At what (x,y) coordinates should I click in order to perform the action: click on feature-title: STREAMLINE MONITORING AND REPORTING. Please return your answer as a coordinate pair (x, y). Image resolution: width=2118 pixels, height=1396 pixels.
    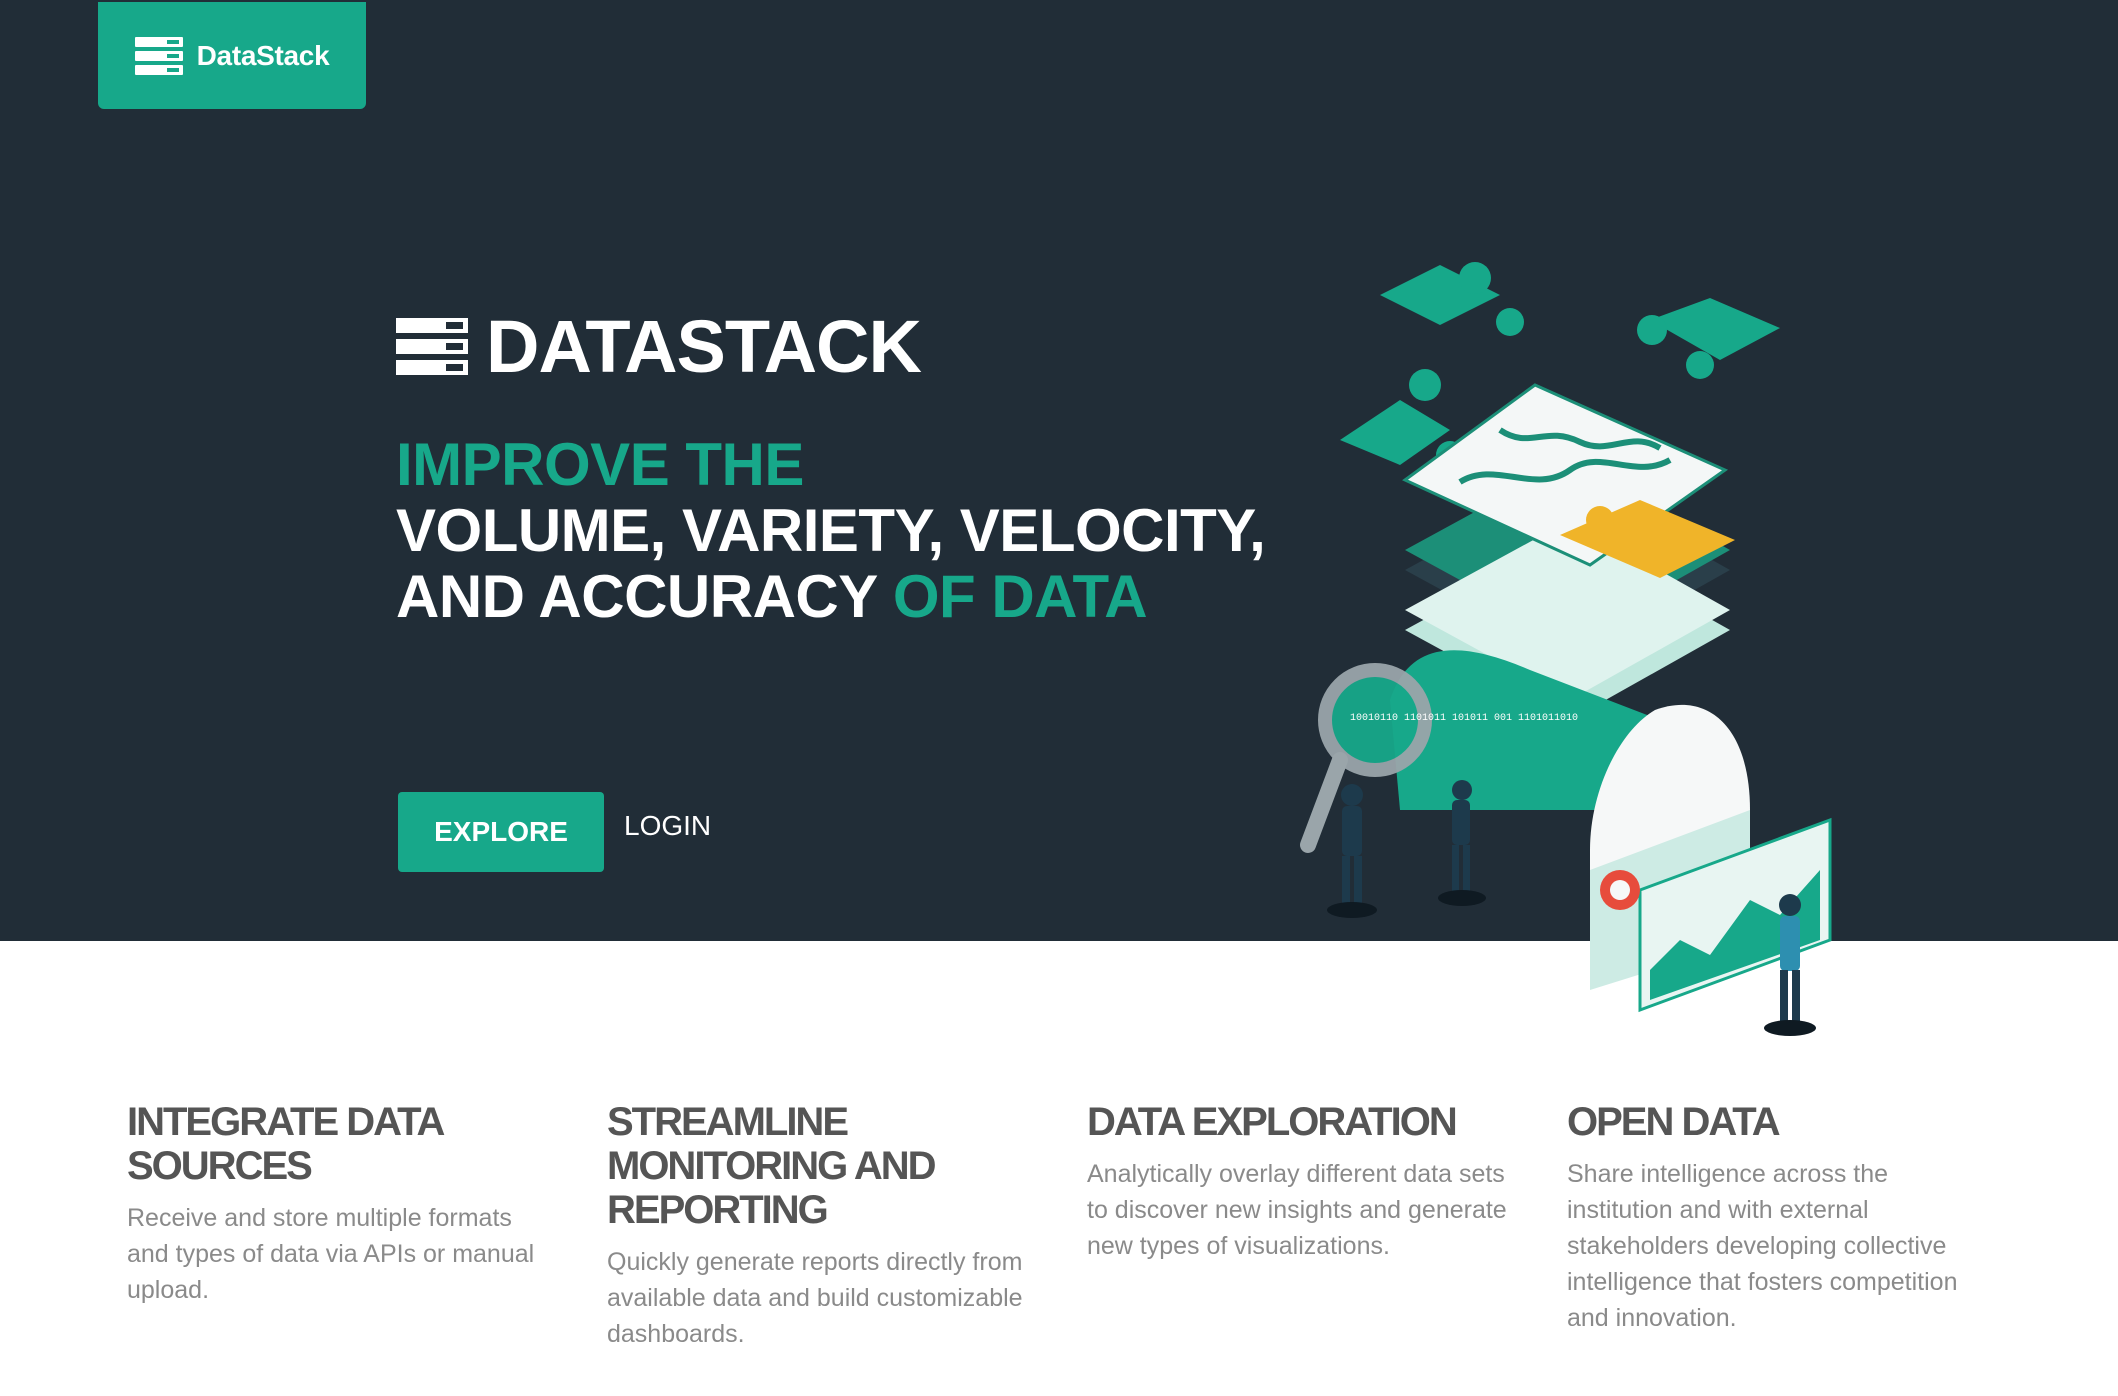
    Looking at the image, I should click on (772, 1166).